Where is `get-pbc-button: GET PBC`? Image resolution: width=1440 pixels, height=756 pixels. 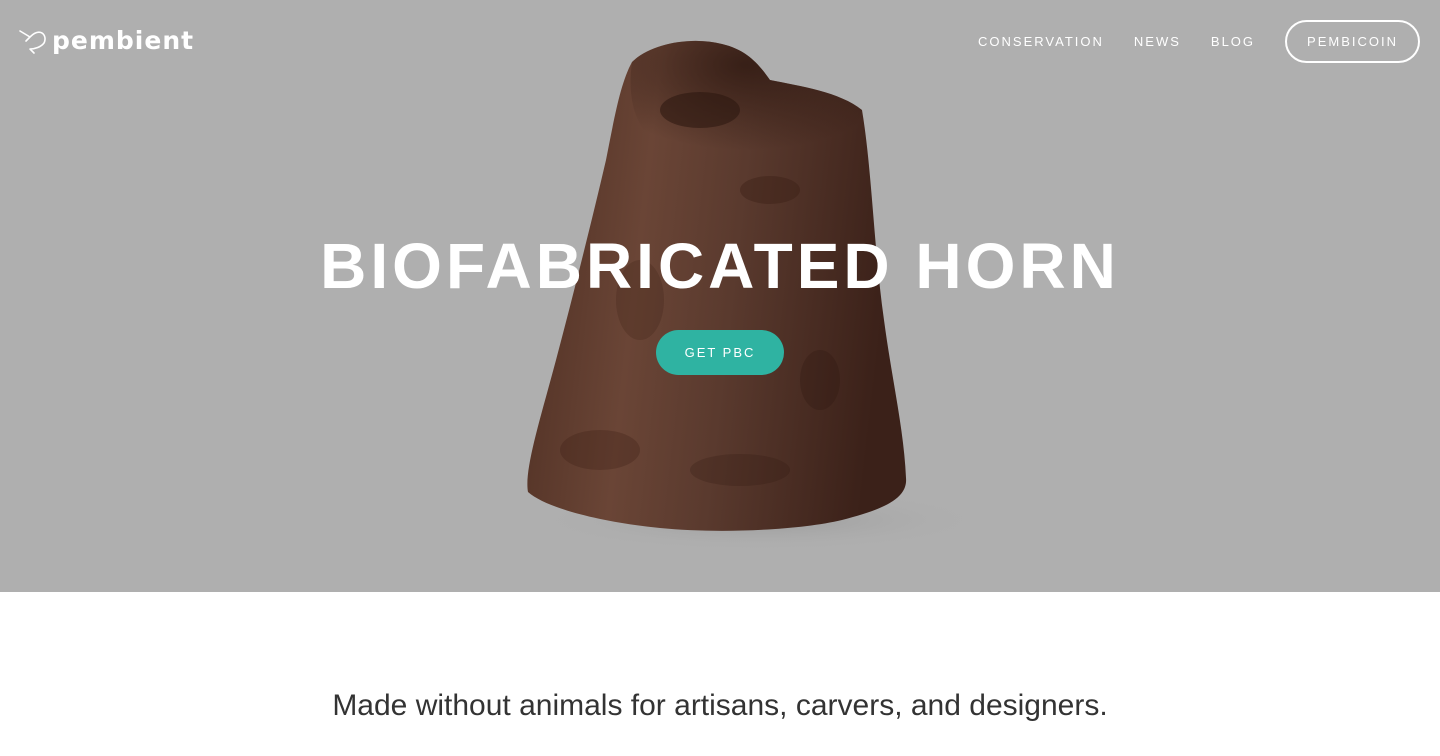 get-pbc-button: GET PBC is located at coordinates (720, 352).